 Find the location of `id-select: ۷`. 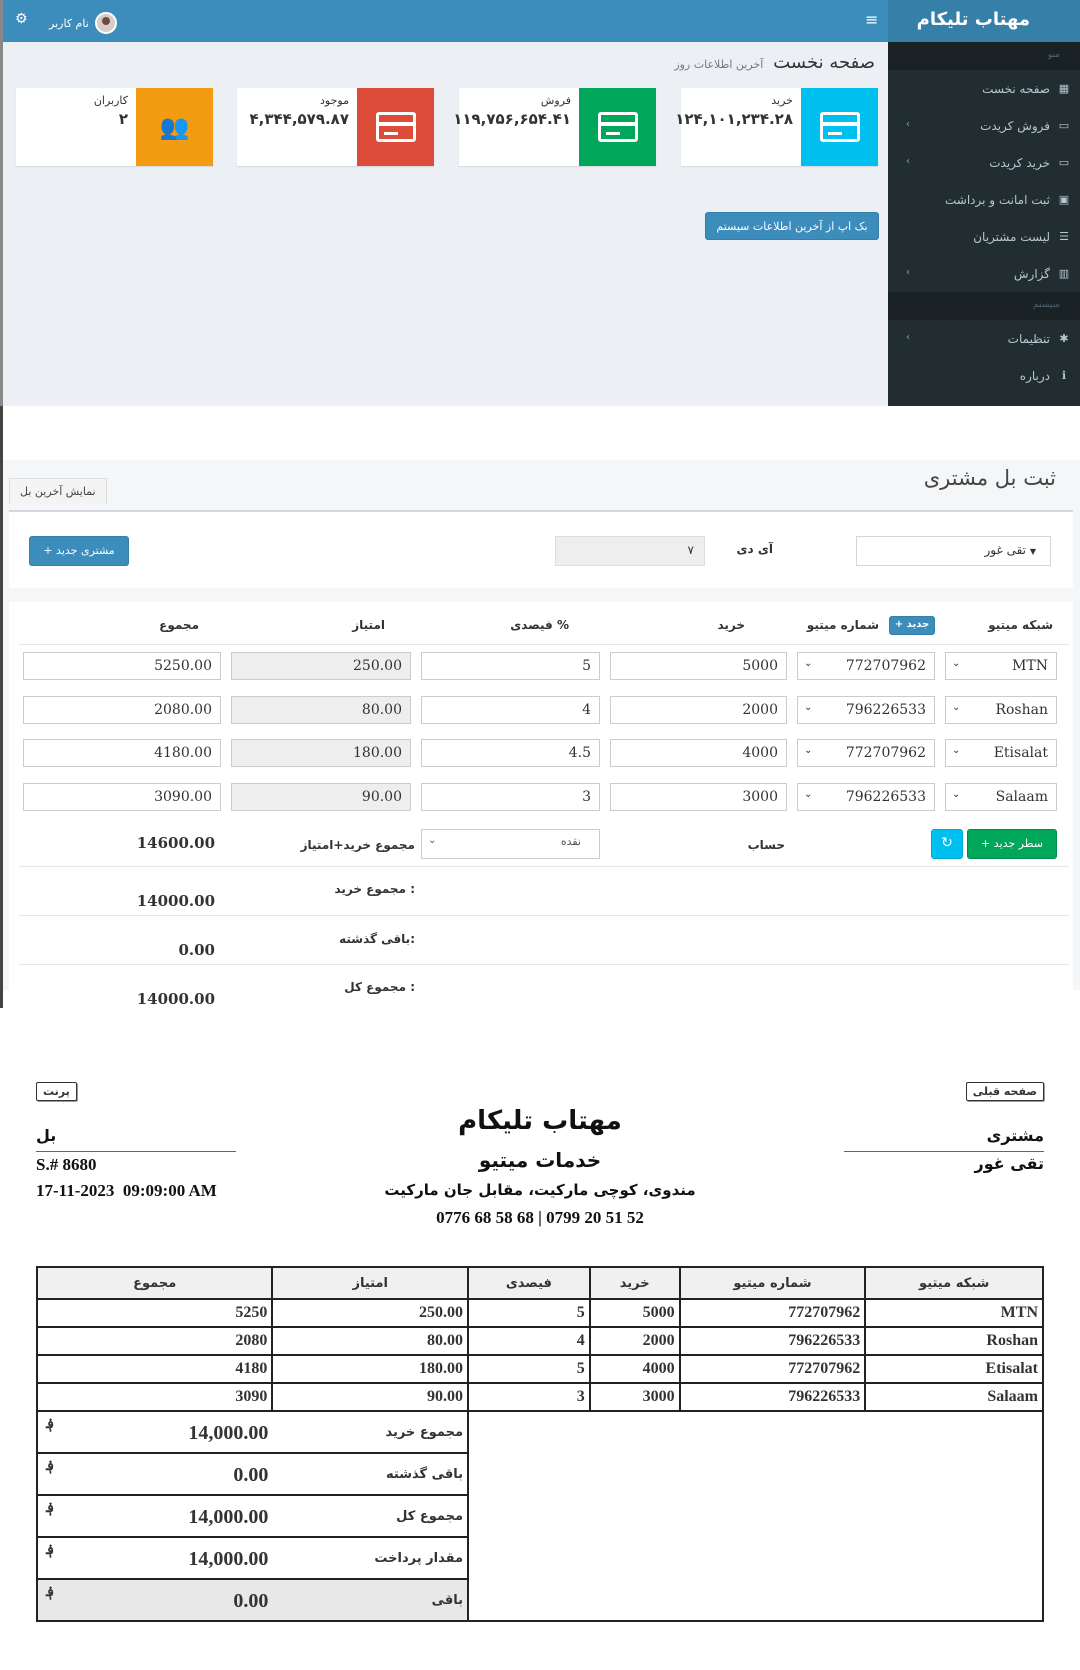

id-select: ۷ is located at coordinates (630, 551).